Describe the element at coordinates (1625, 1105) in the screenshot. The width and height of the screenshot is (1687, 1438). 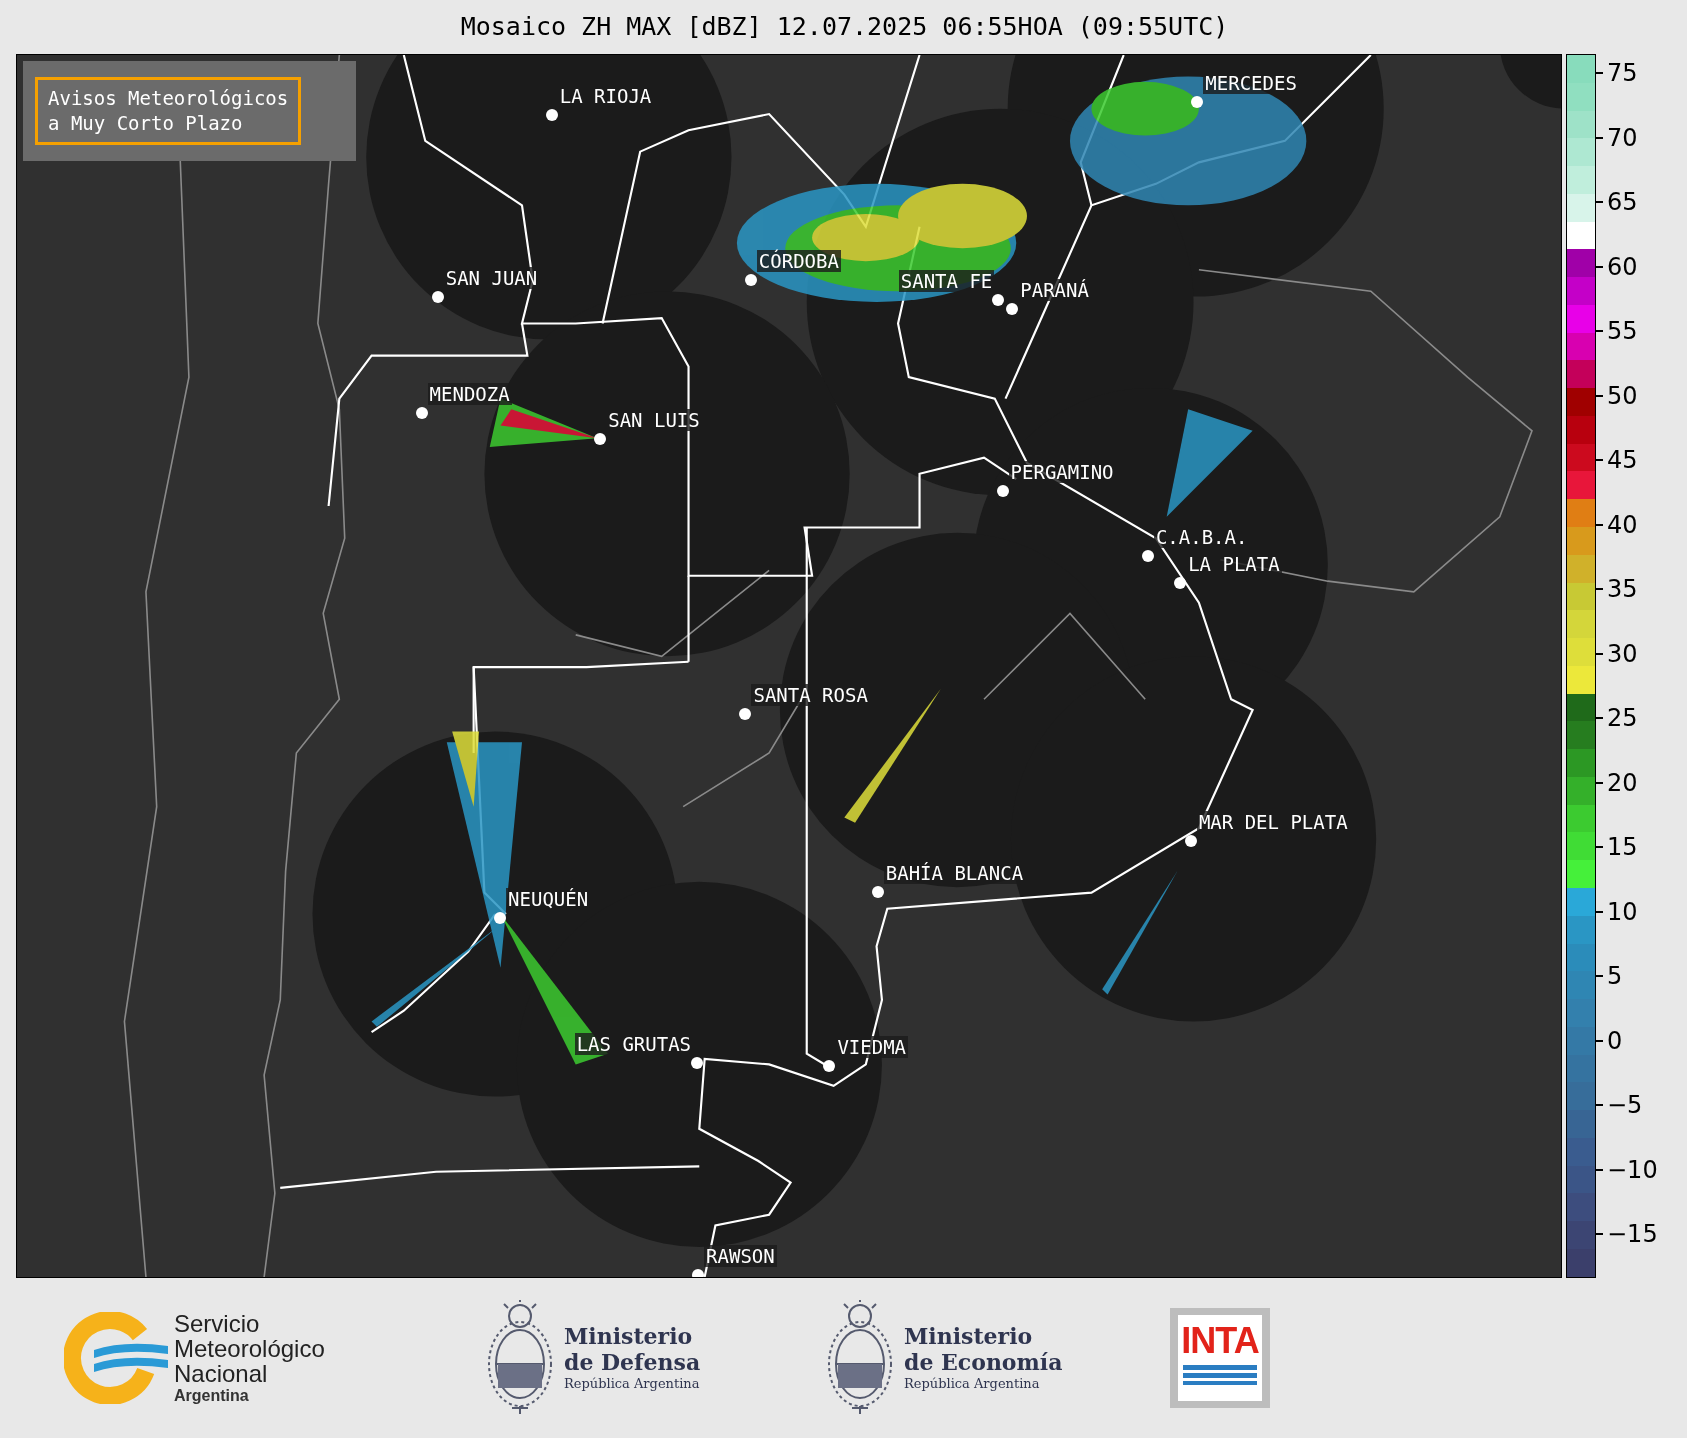
I see `scale-tick-label: −5` at that location.